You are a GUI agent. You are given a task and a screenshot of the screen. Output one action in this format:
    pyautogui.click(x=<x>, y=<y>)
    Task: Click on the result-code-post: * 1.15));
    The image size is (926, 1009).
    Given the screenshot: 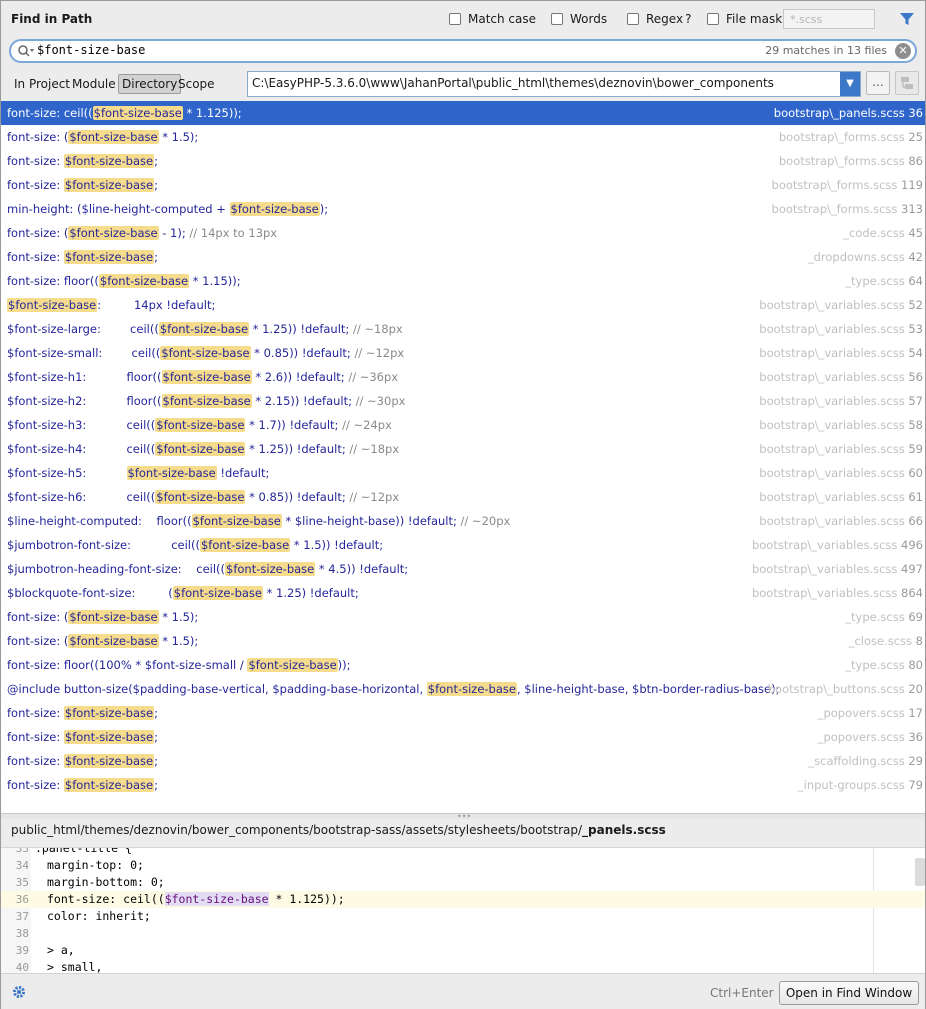 What is the action you would take?
    pyautogui.click(x=215, y=281)
    